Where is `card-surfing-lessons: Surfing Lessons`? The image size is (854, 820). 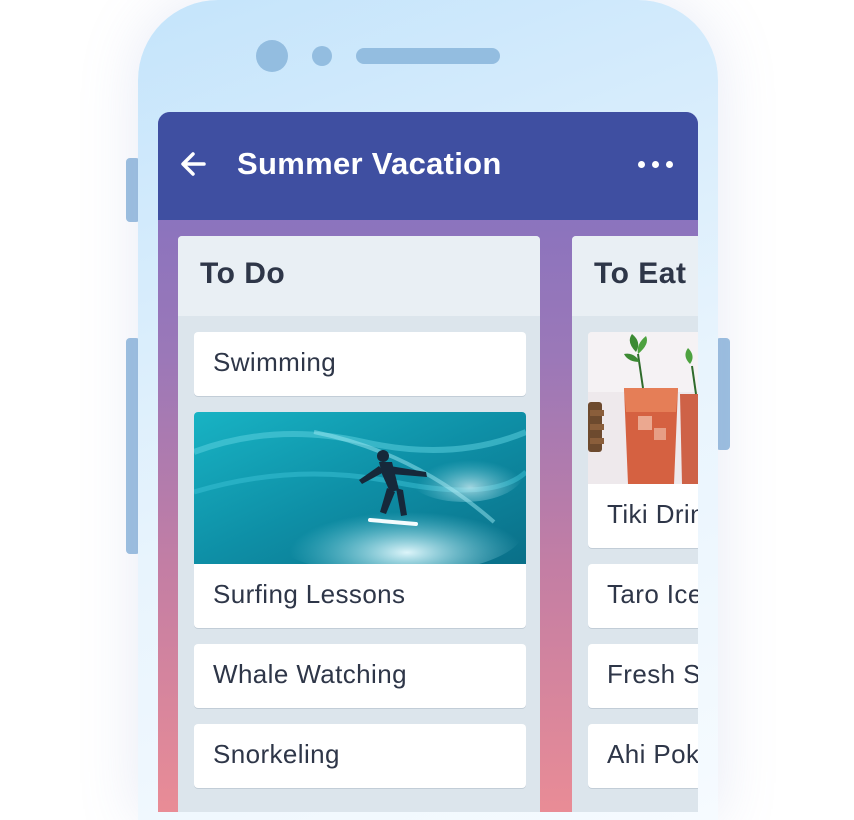
card-surfing-lessons: Surfing Lessons is located at coordinates (360, 520).